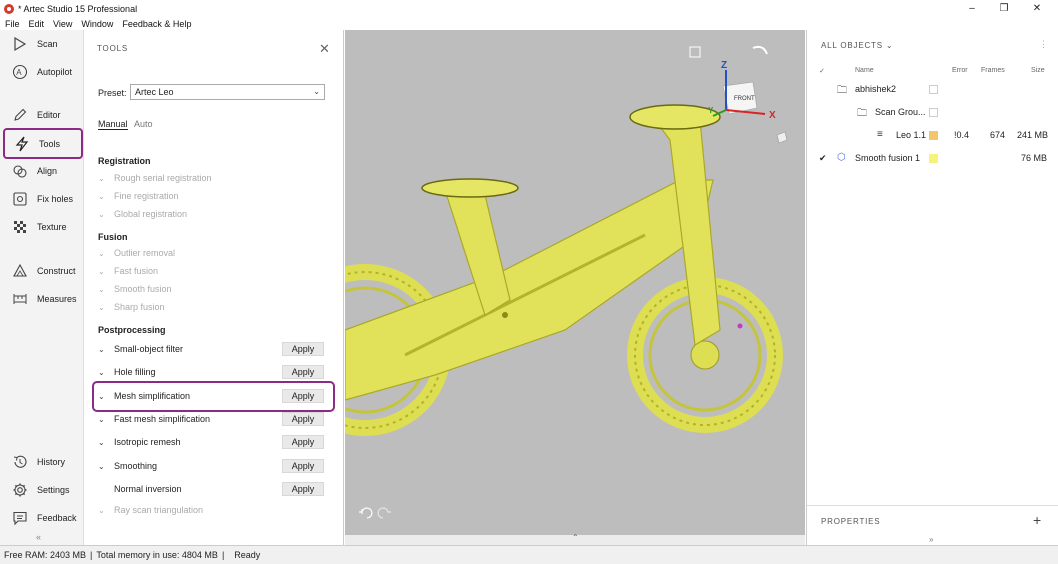 This screenshot has width=1058, height=564. I want to click on object-row-abhishek2: 🗀 abhishek2, so click(932, 90).